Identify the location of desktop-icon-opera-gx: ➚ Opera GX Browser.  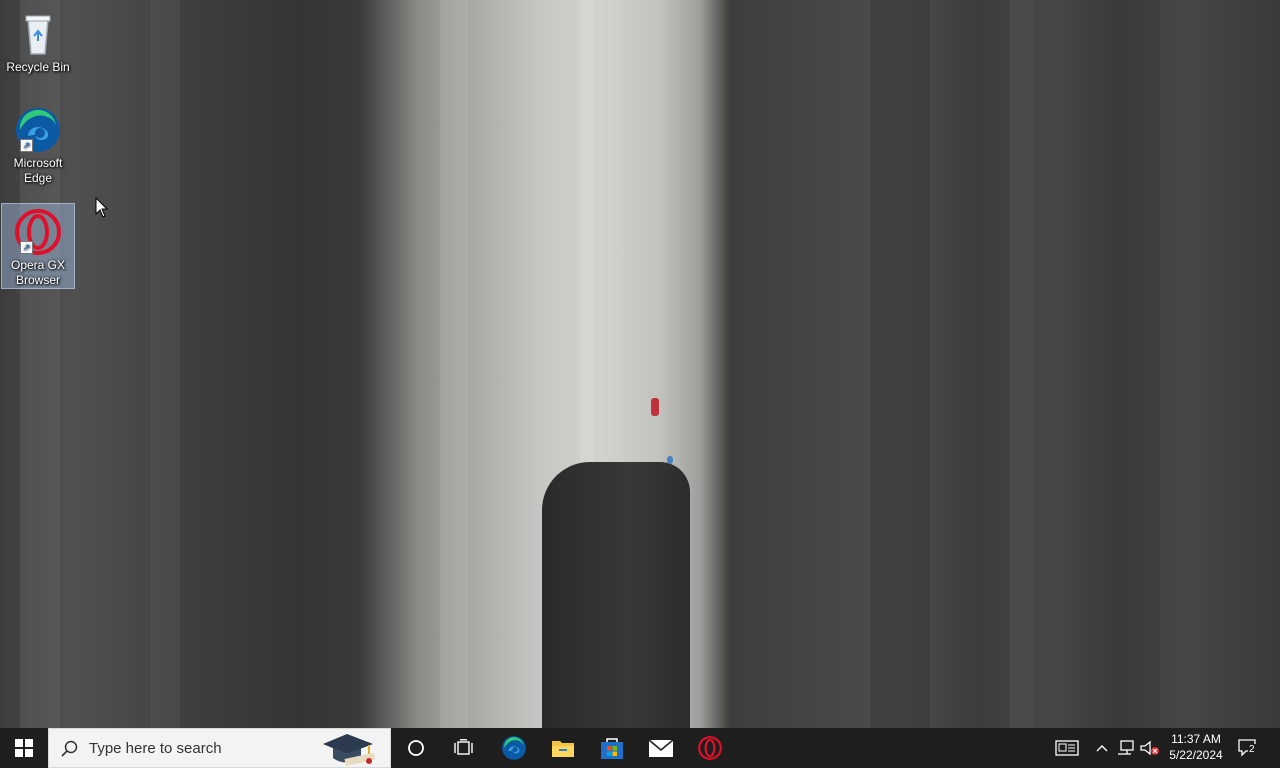
(38, 246).